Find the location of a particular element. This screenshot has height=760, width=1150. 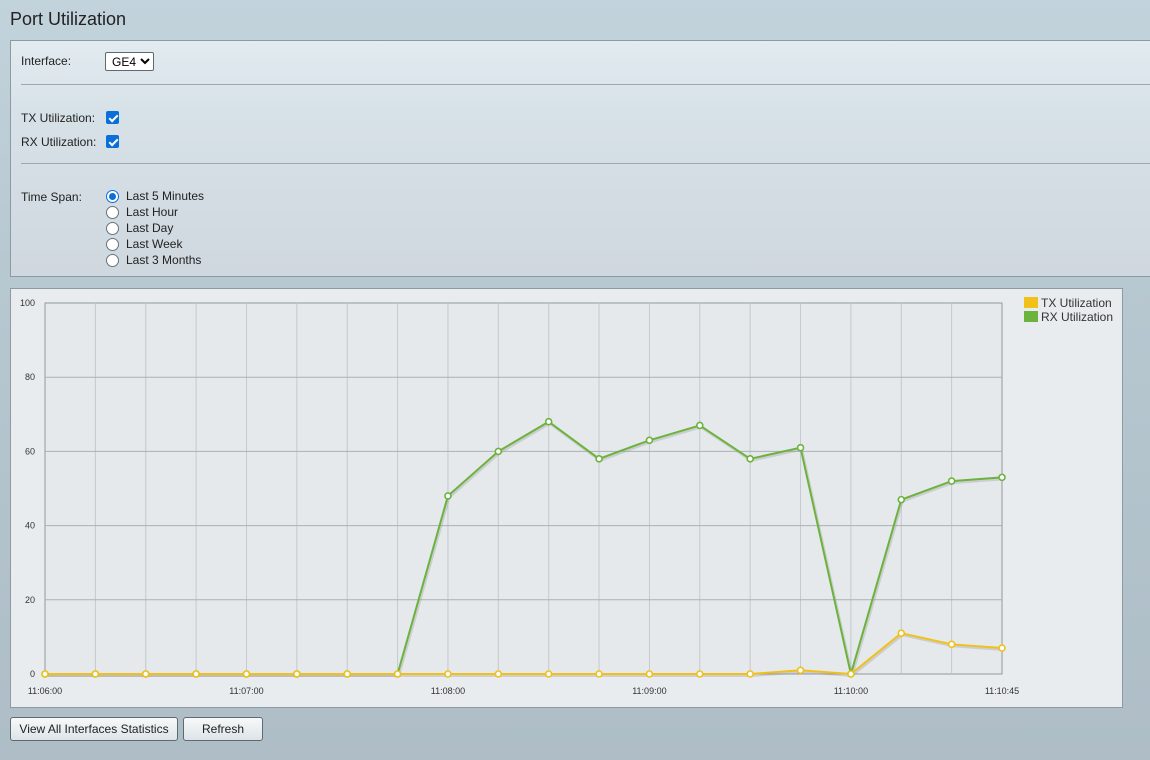

y-tick-label: 60 is located at coordinates (30, 451).